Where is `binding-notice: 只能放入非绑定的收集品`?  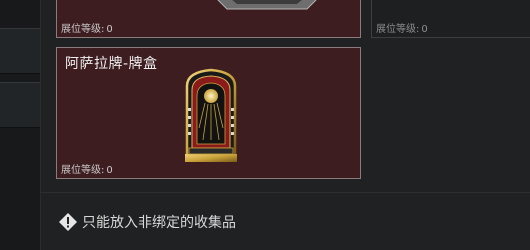 binding-notice: 只能放入非绑定的收集品 is located at coordinates (147, 222).